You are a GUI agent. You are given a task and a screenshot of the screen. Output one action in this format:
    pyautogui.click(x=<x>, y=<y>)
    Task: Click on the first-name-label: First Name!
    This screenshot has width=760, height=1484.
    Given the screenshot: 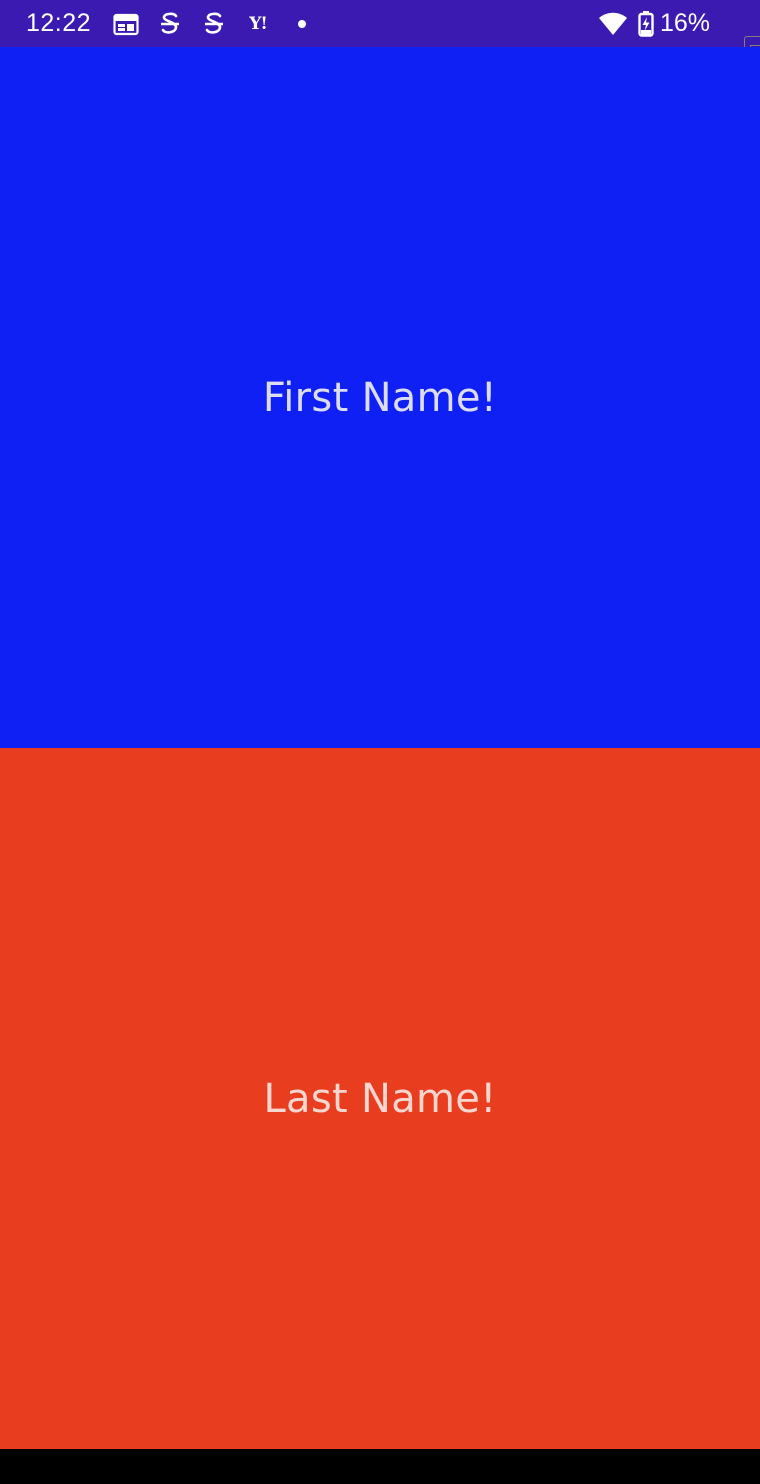 What is the action you would take?
    pyautogui.click(x=380, y=397)
    